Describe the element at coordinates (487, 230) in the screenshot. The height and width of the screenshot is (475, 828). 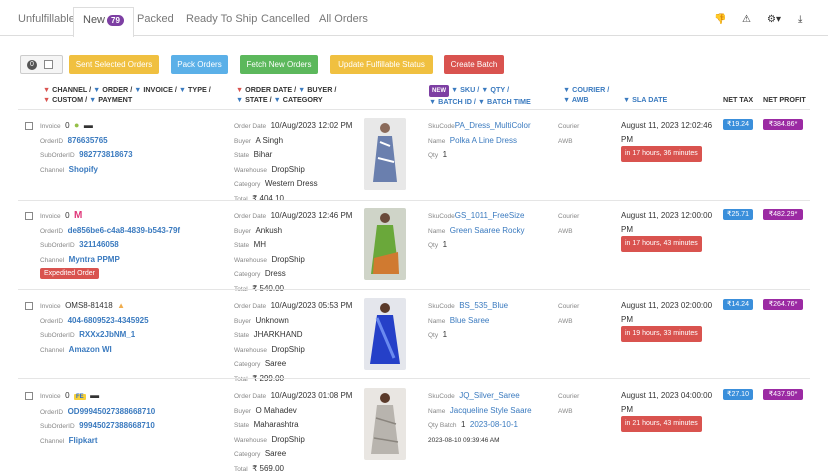
I see `product-name-link: Green Saaree Rocky` at that location.